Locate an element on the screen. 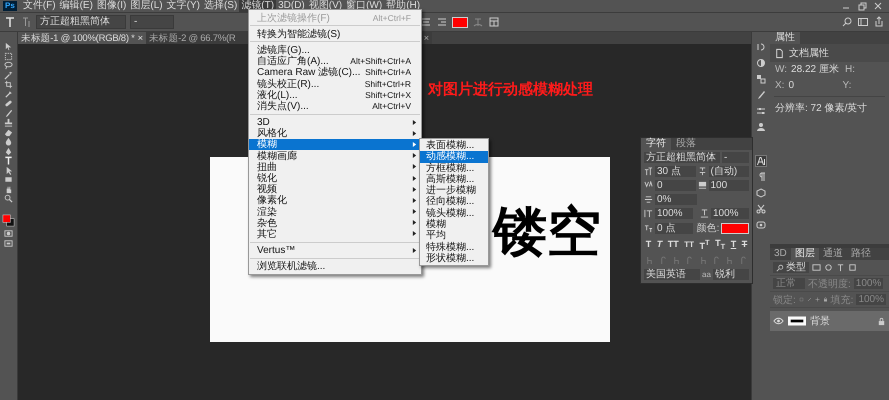 The width and height of the screenshot is (889, 400). horizontal-scale-field: 100% is located at coordinates (730, 213).